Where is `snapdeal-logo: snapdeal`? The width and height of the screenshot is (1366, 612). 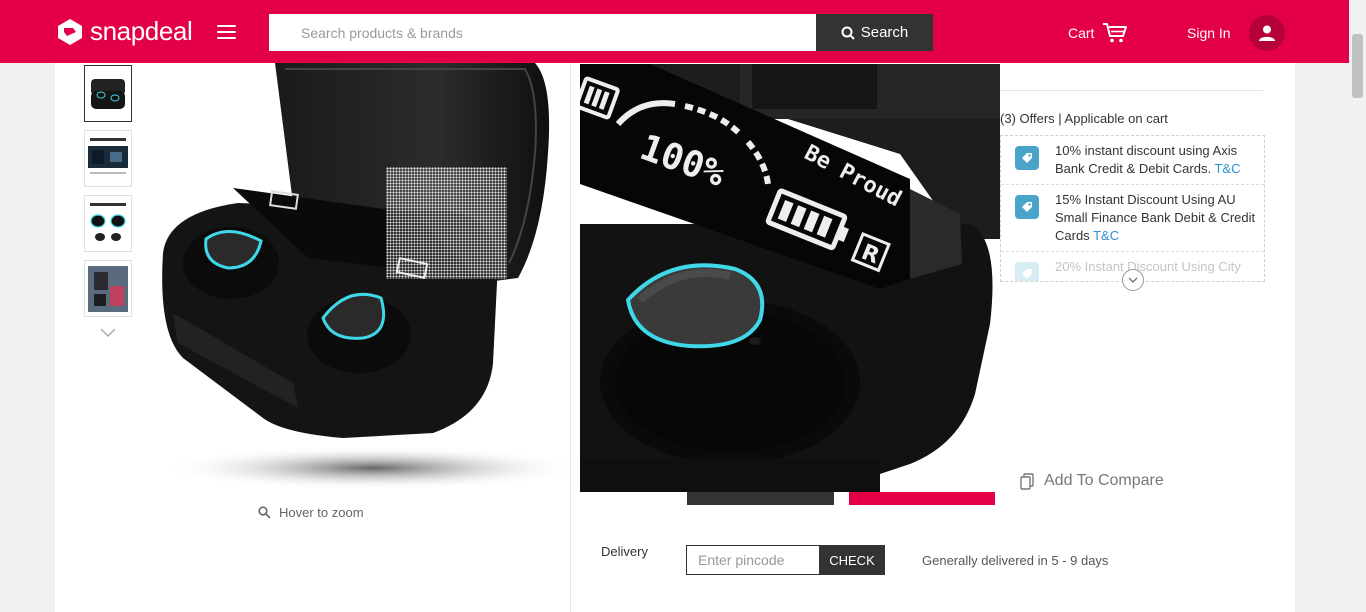 snapdeal-logo: snapdeal is located at coordinates (124, 31).